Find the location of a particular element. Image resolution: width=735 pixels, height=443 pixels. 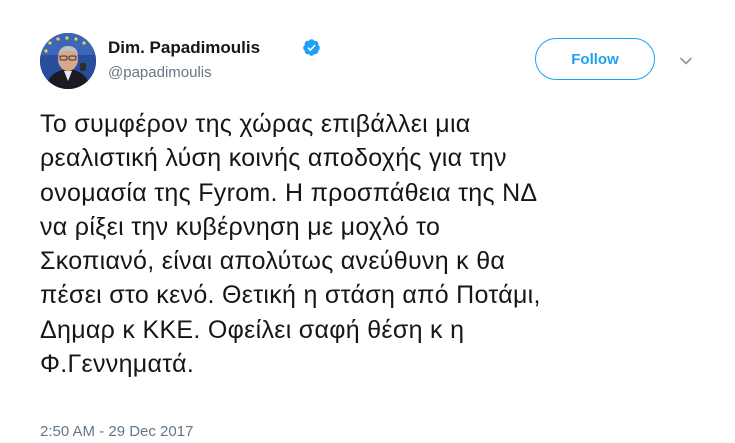

verified-badge-icon is located at coordinates (311, 47).